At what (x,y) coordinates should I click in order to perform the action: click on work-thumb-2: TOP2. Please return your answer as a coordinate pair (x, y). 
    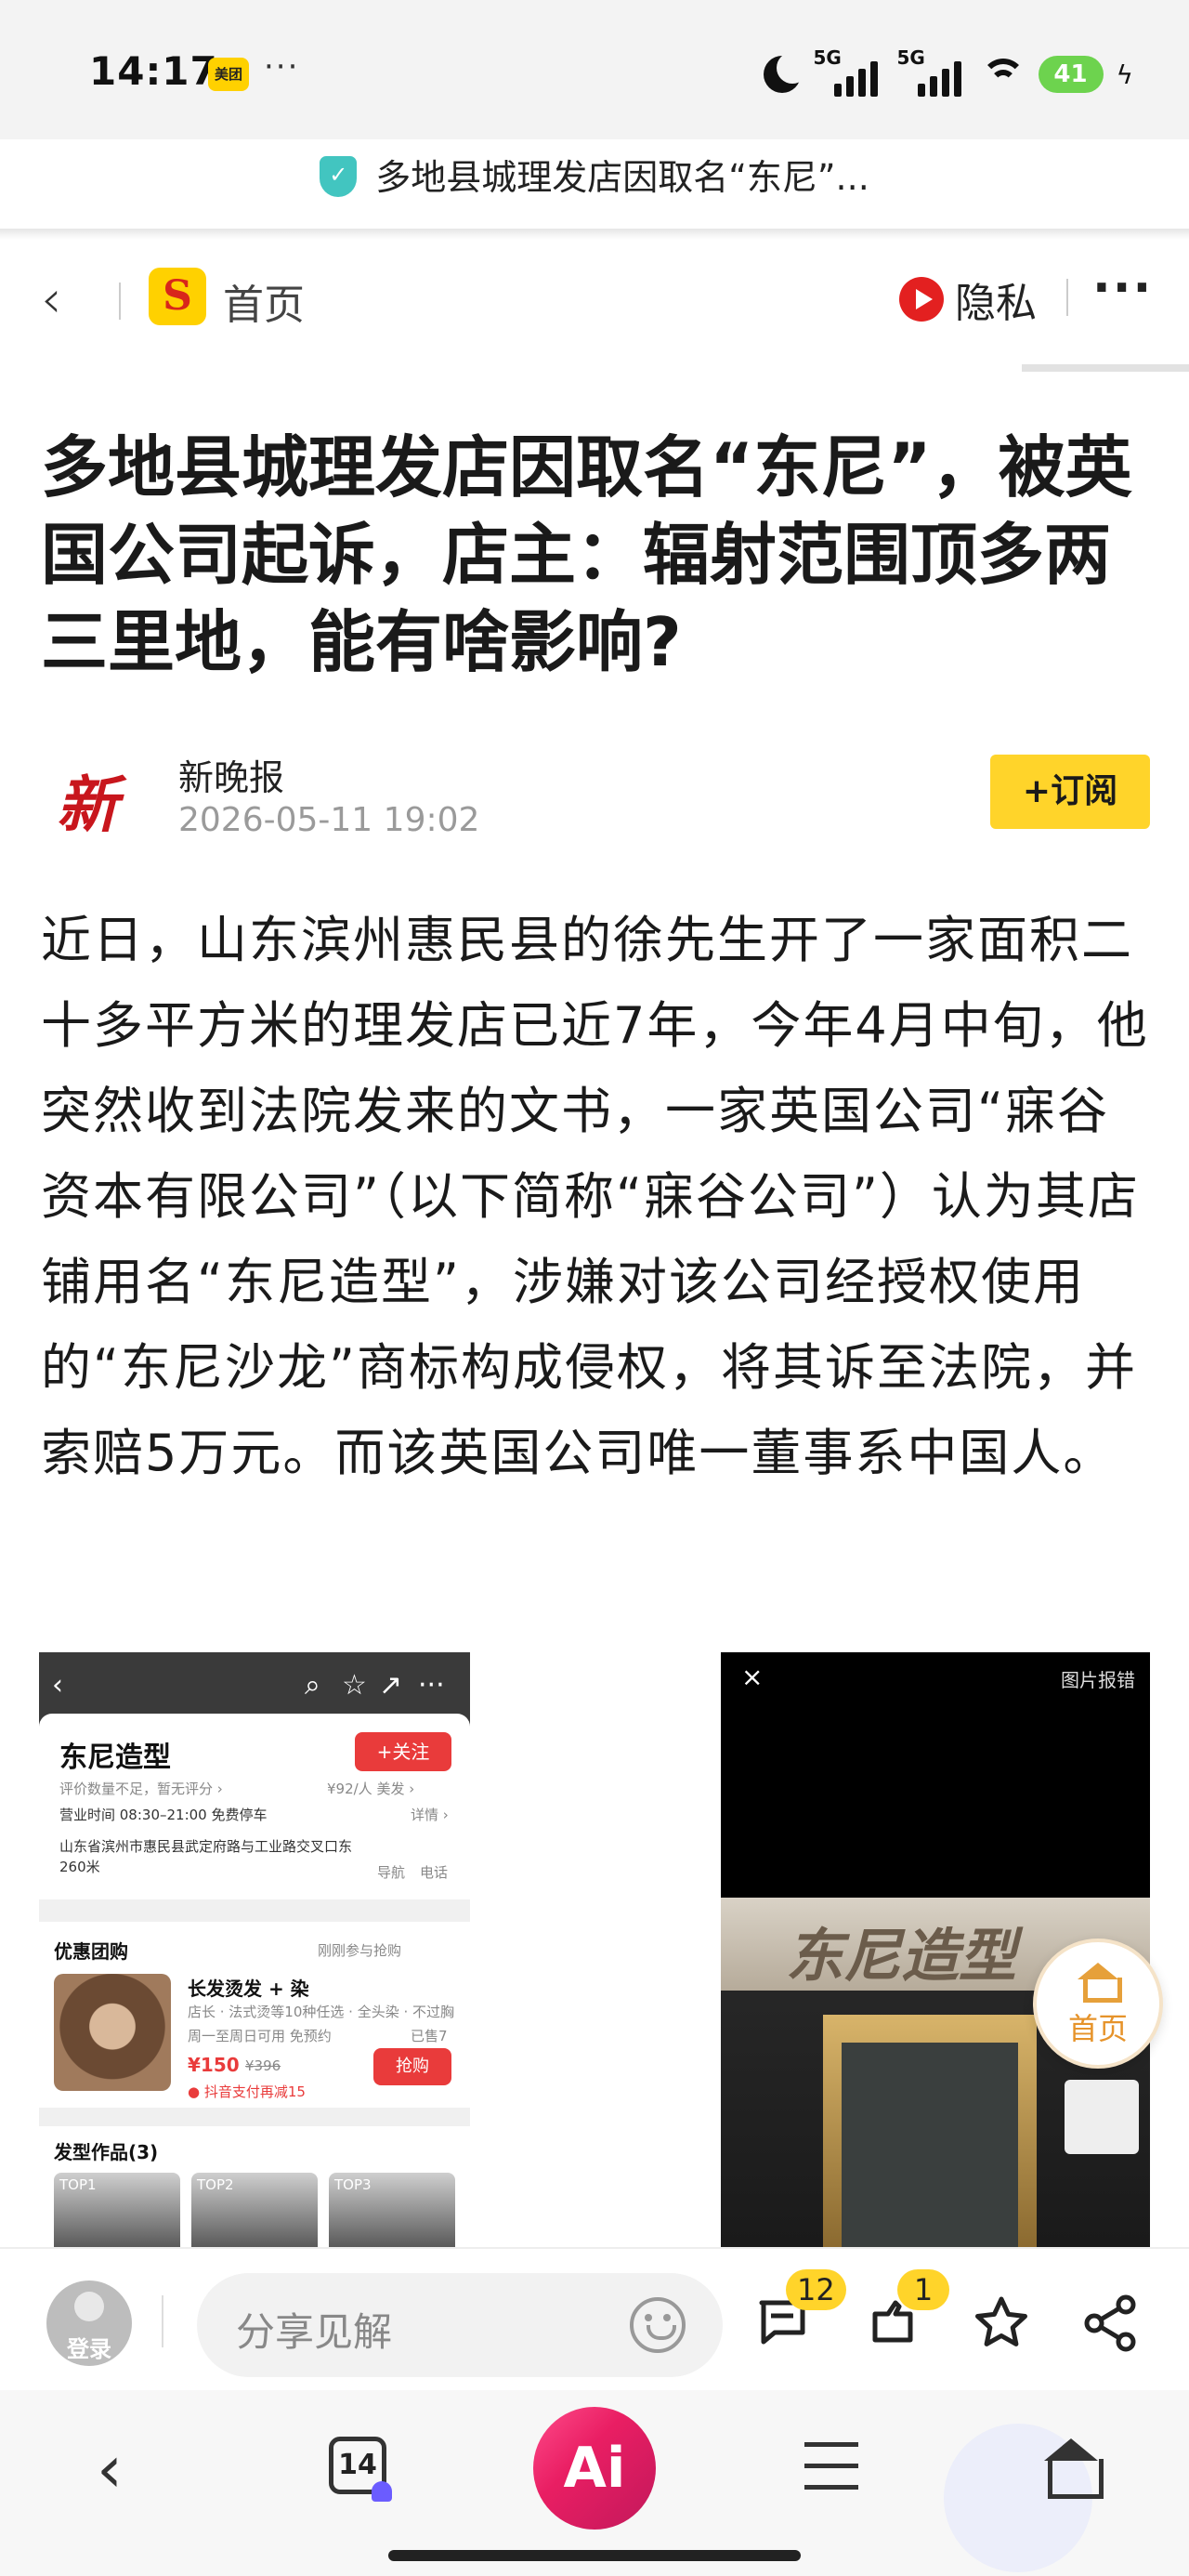
    Looking at the image, I should click on (255, 2210).